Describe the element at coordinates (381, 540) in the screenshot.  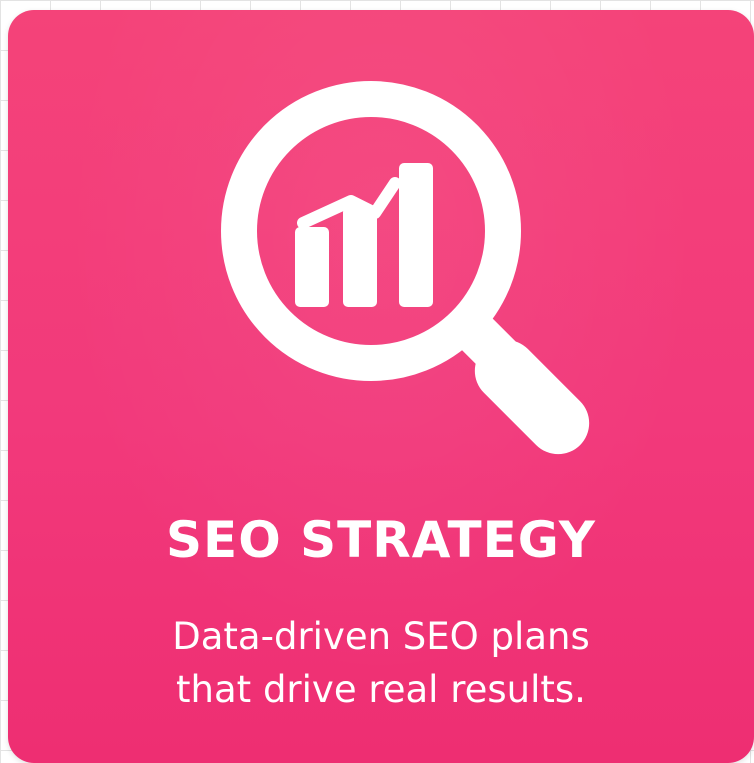
I see `card-title: SEO STRATEGY` at that location.